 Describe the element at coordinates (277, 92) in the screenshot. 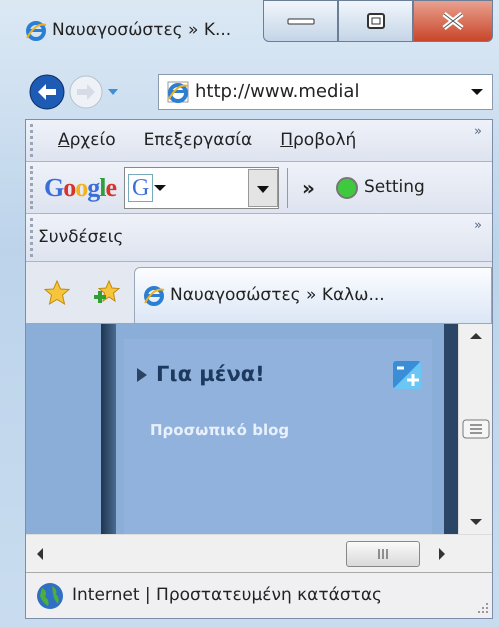

I see `address-text: http://www.medial` at that location.